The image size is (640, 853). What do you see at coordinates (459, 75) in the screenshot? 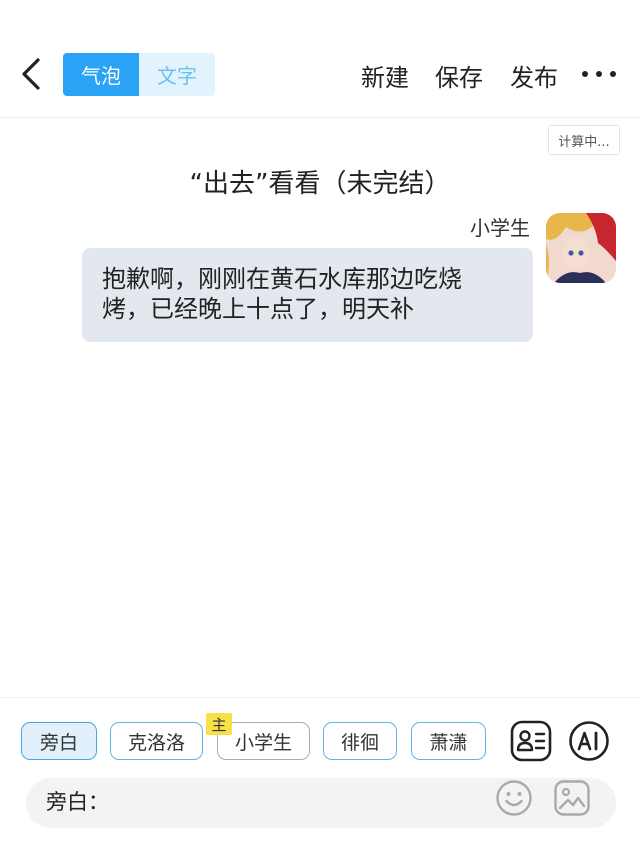
I see `save-button: 保存` at bounding box center [459, 75].